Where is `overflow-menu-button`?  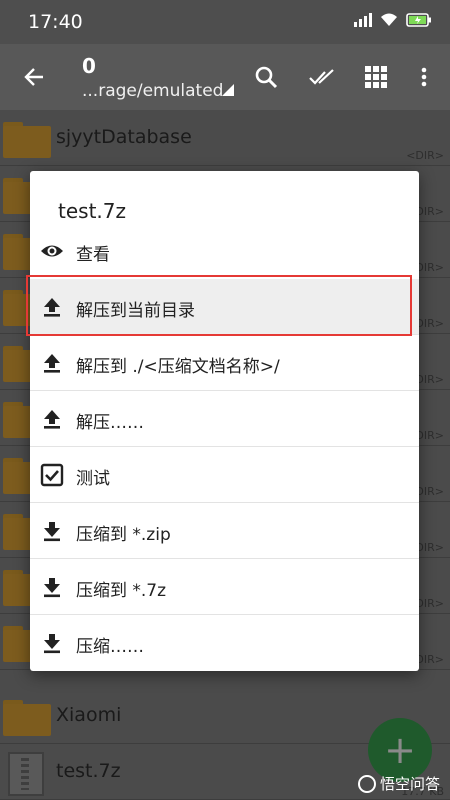
overflow-menu-button is located at coordinates (424, 77).